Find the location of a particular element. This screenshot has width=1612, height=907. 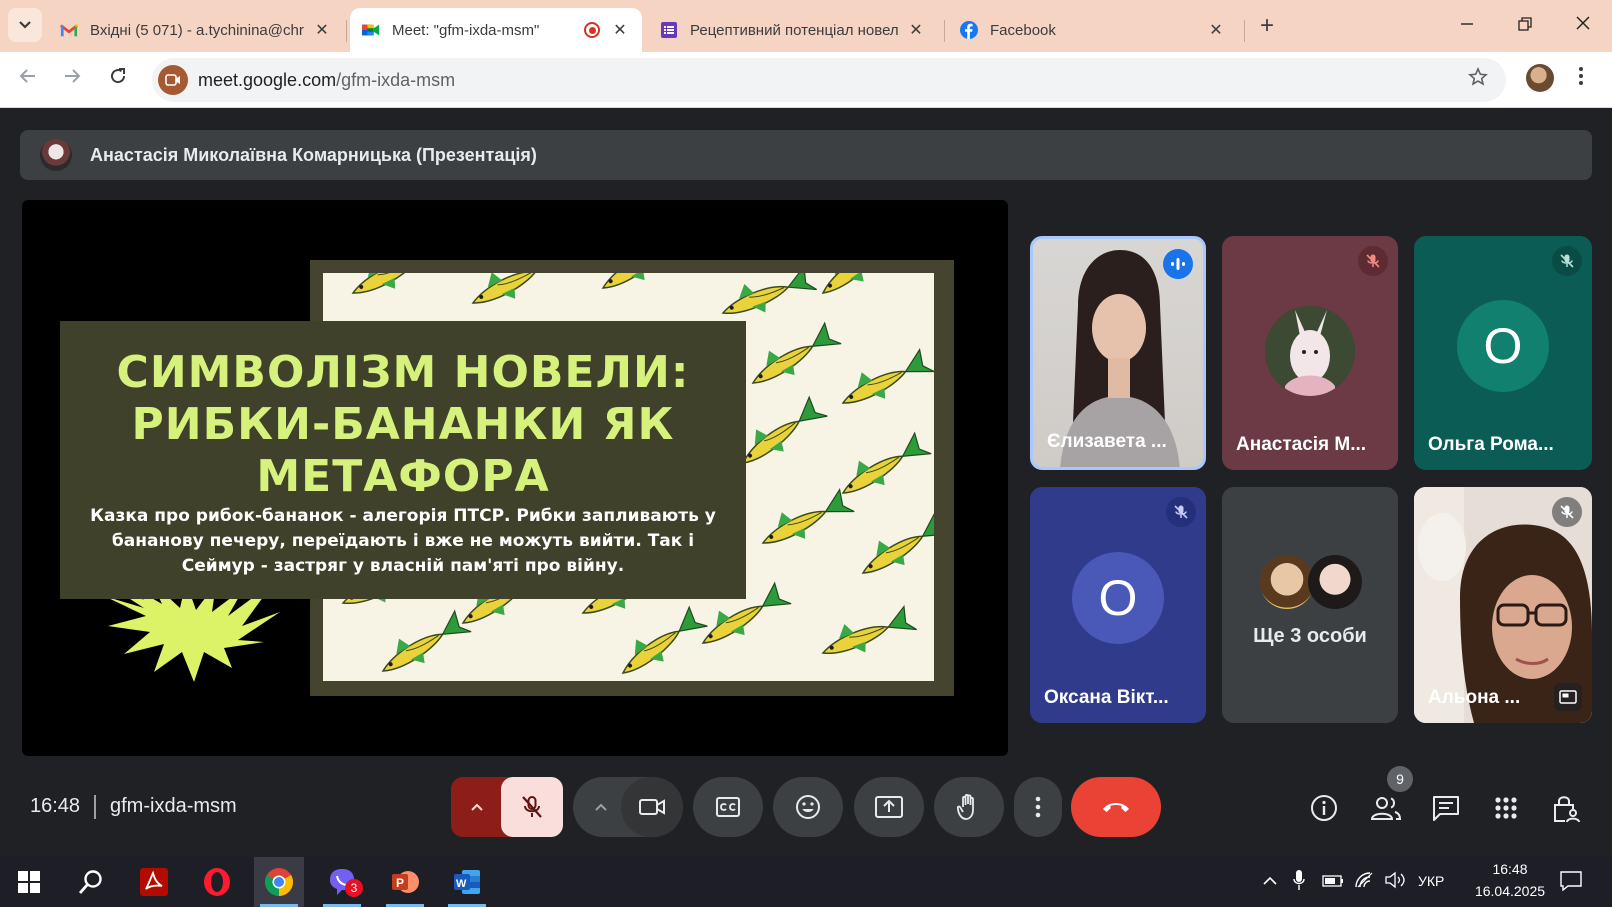

muted-mic-icon is located at coordinates (1373, 261).